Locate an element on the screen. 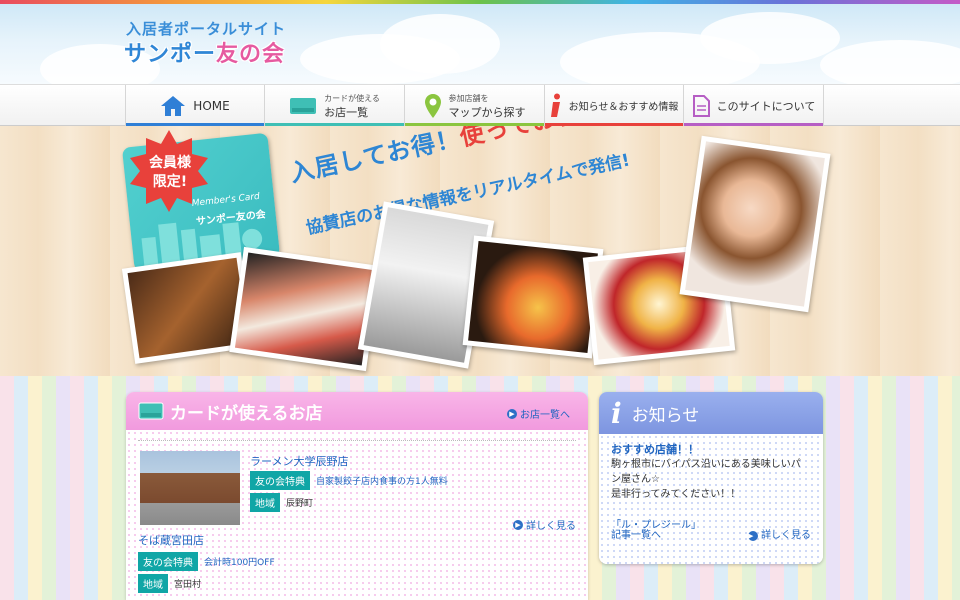 The image size is (960, 600). shop2-name-link: そば蔵宮田店 is located at coordinates (171, 540).